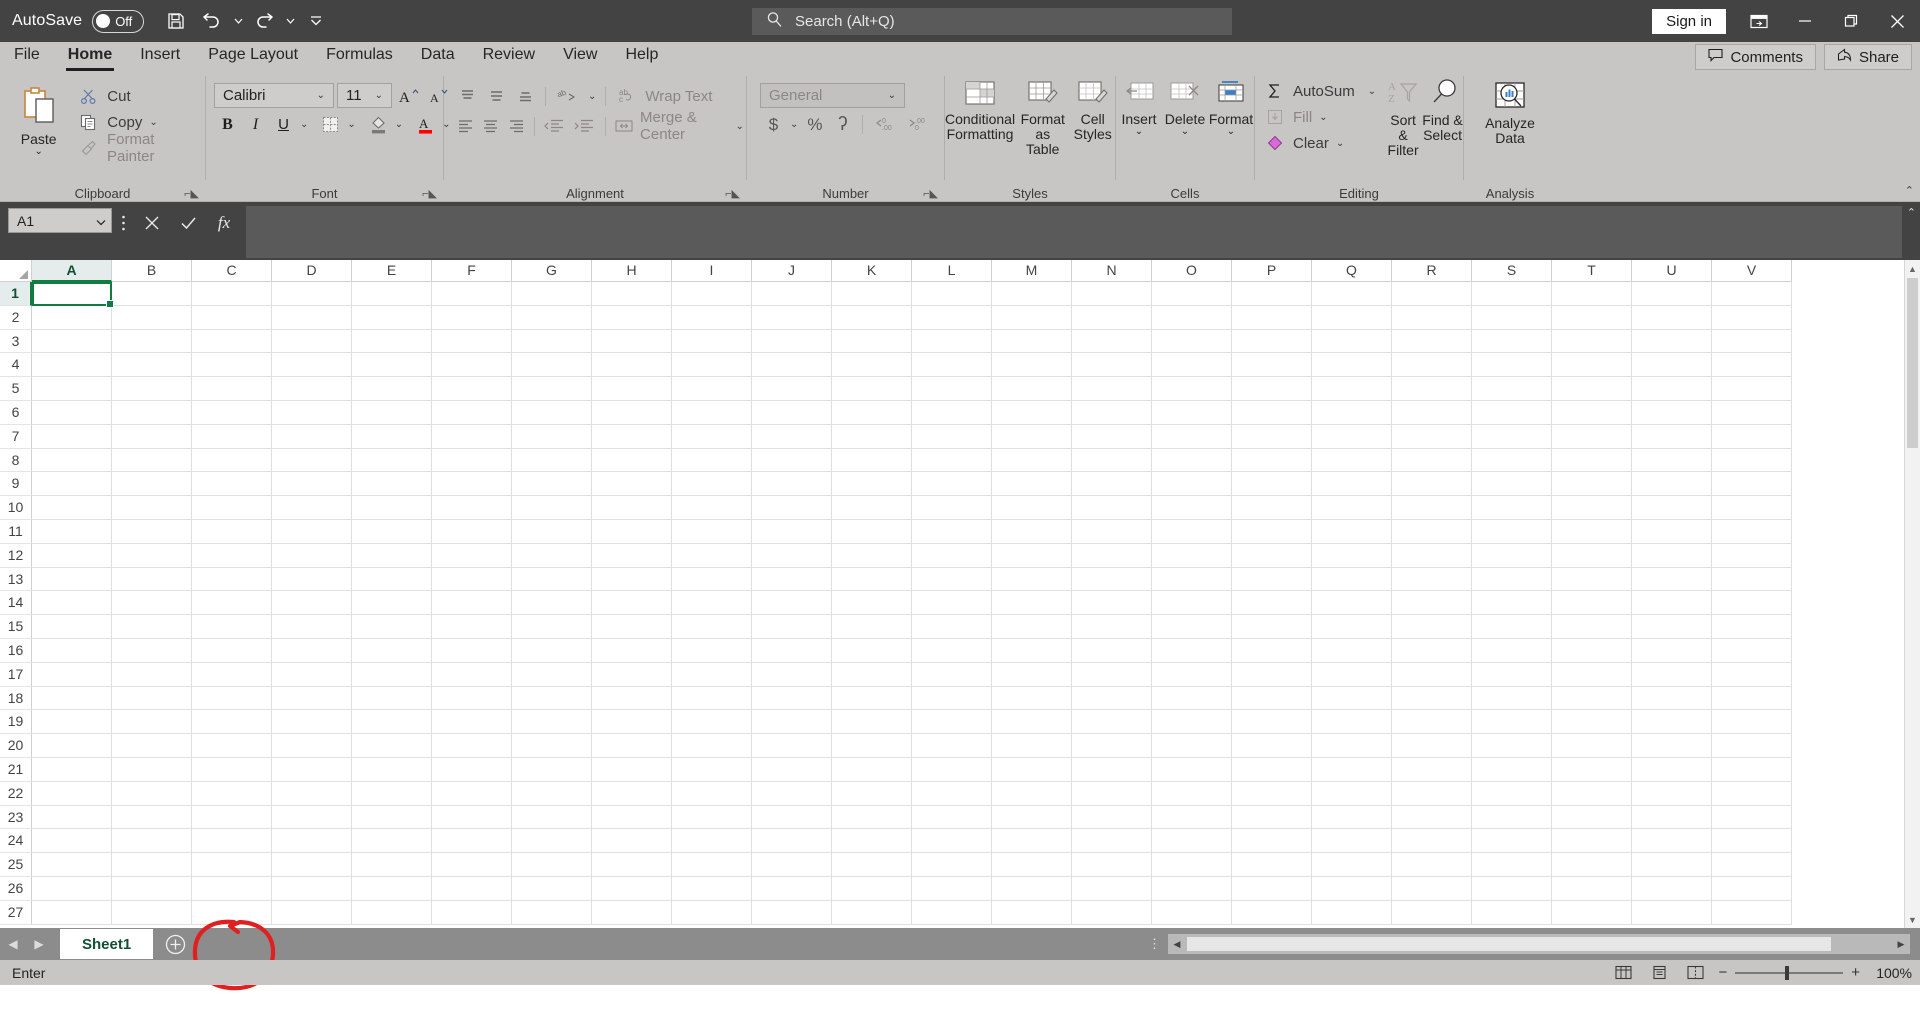  I want to click on cell-U14, so click(1672, 603).